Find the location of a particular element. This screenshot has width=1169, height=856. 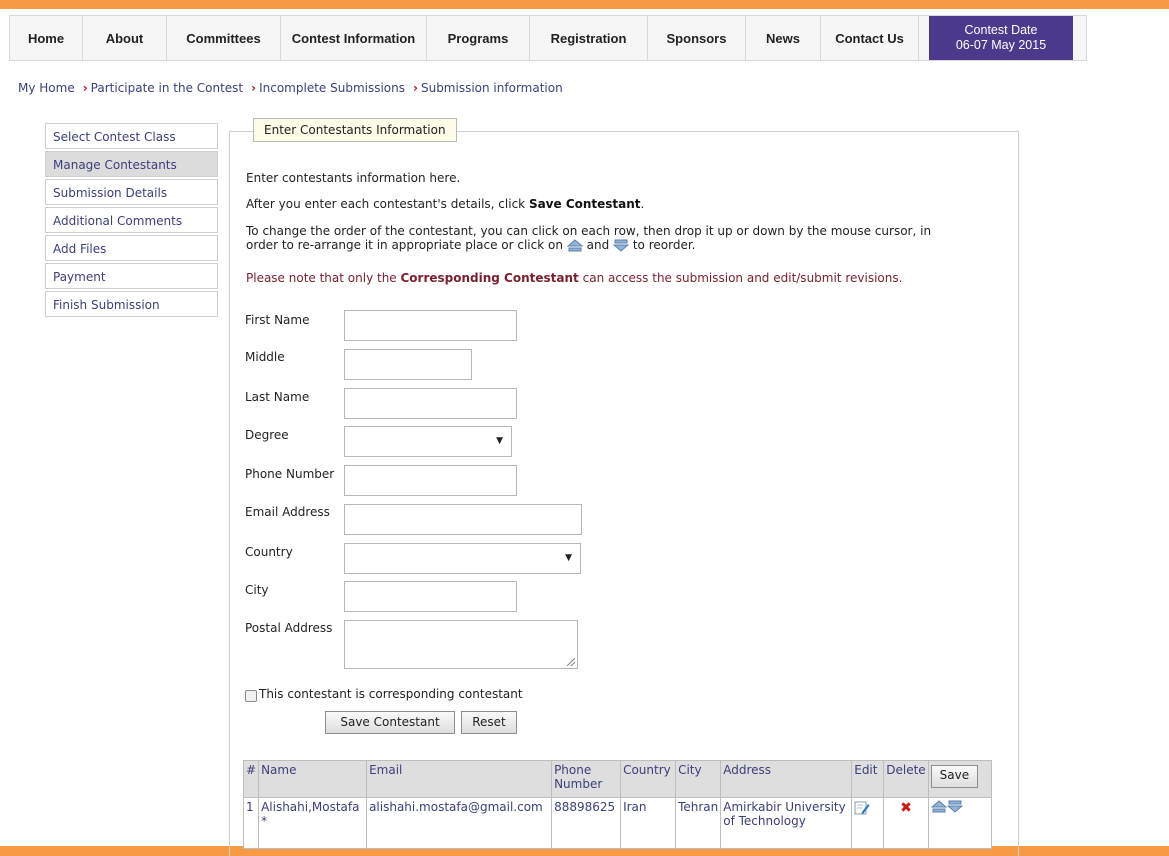

panel-legend: Enter Contestants Information is located at coordinates (355, 130).